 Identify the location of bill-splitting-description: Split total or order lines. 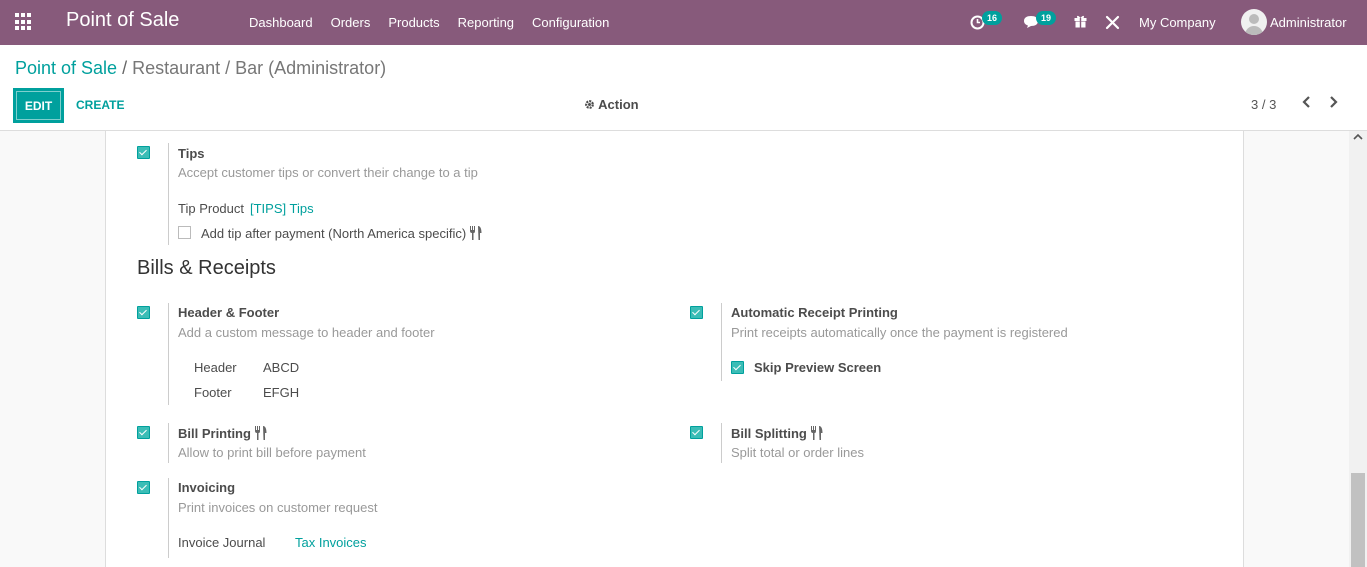
(797, 452).